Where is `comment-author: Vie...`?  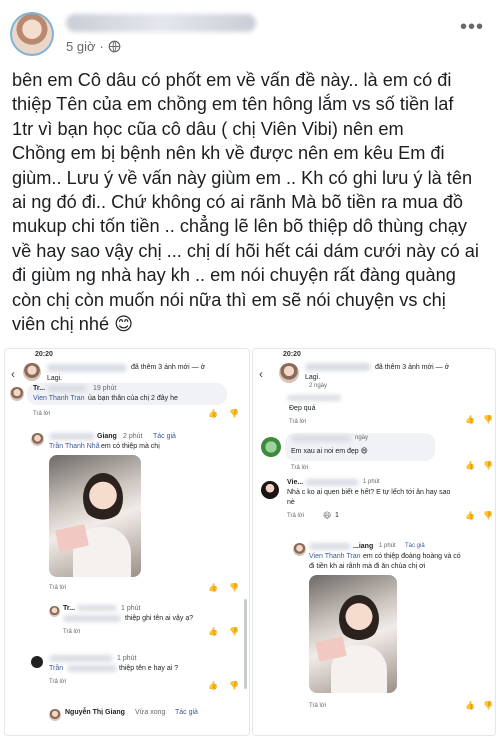
comment-author: Vie... is located at coordinates (295, 482).